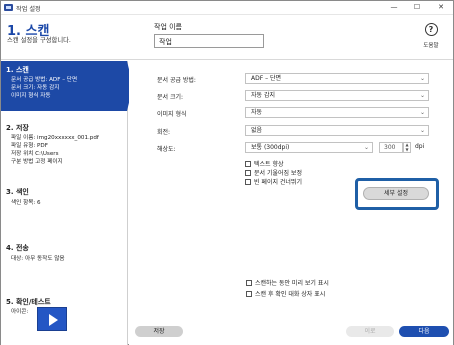  Describe the element at coordinates (172, 114) in the screenshot. I see `image-format-label: 이미지 형식` at that location.